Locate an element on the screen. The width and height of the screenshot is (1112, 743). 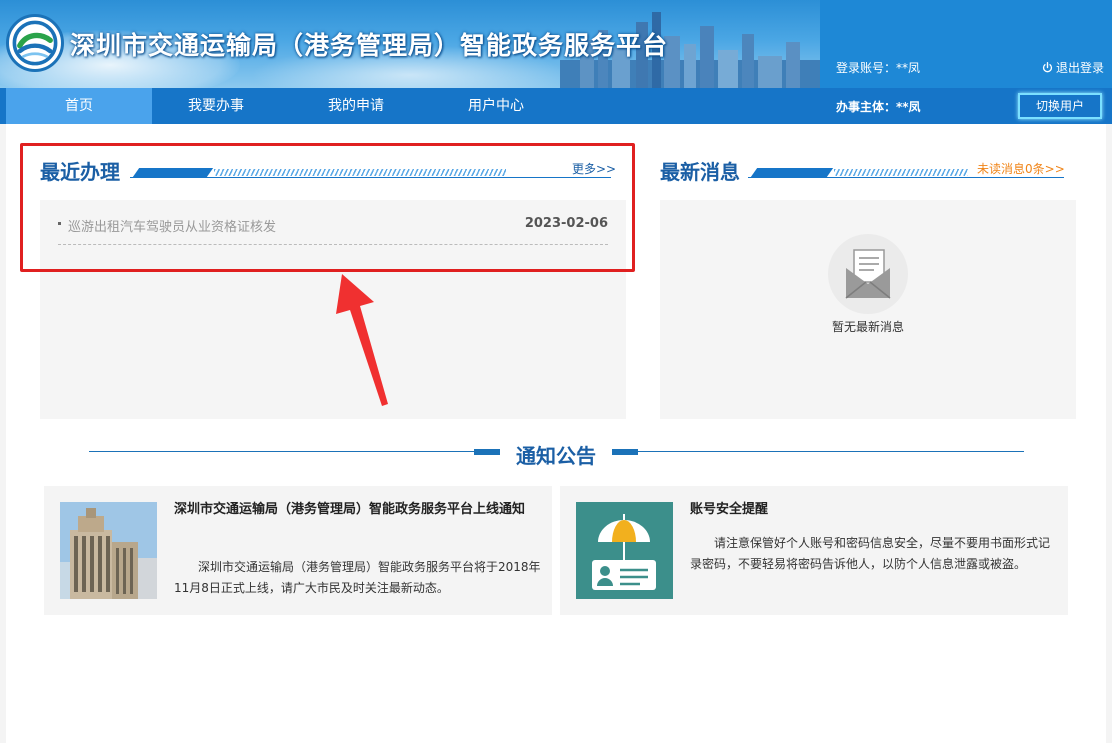
nav-item-user-center: 用户中心 is located at coordinates (496, 106).